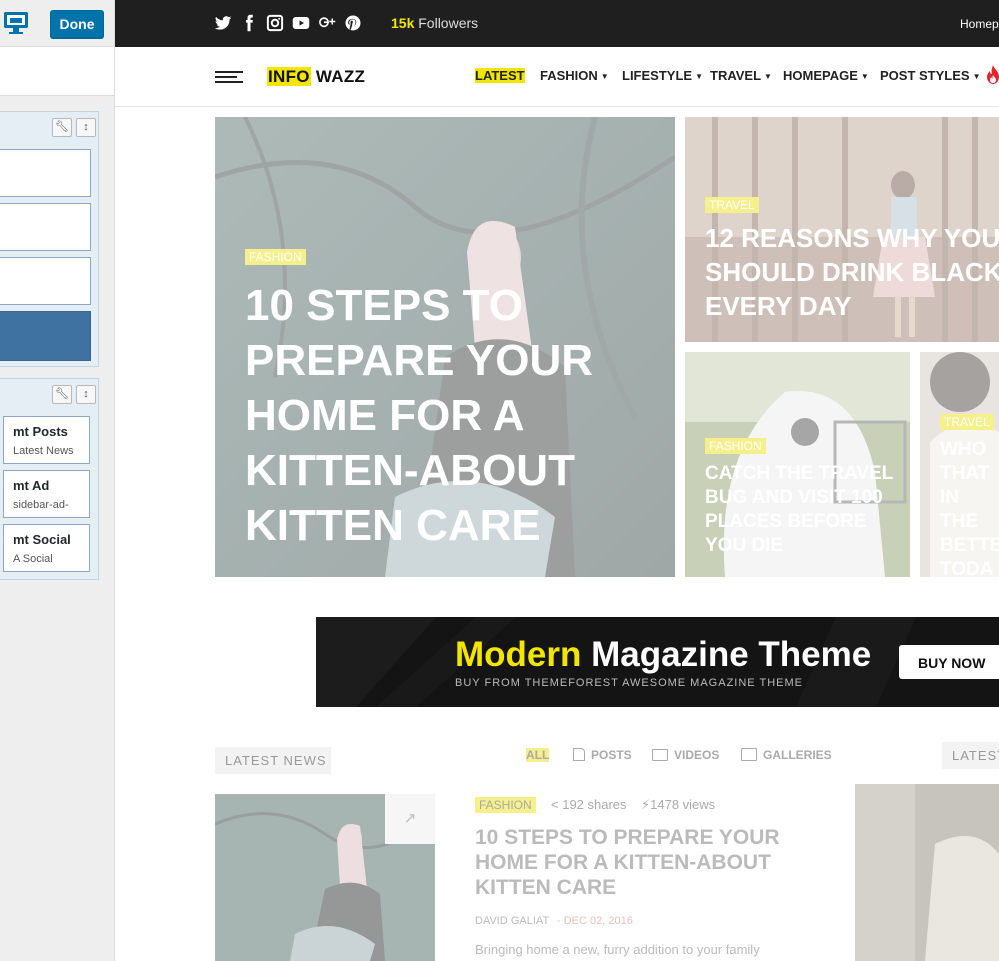  Describe the element at coordinates (249, 23) in the screenshot. I see `facebook-icon` at that location.